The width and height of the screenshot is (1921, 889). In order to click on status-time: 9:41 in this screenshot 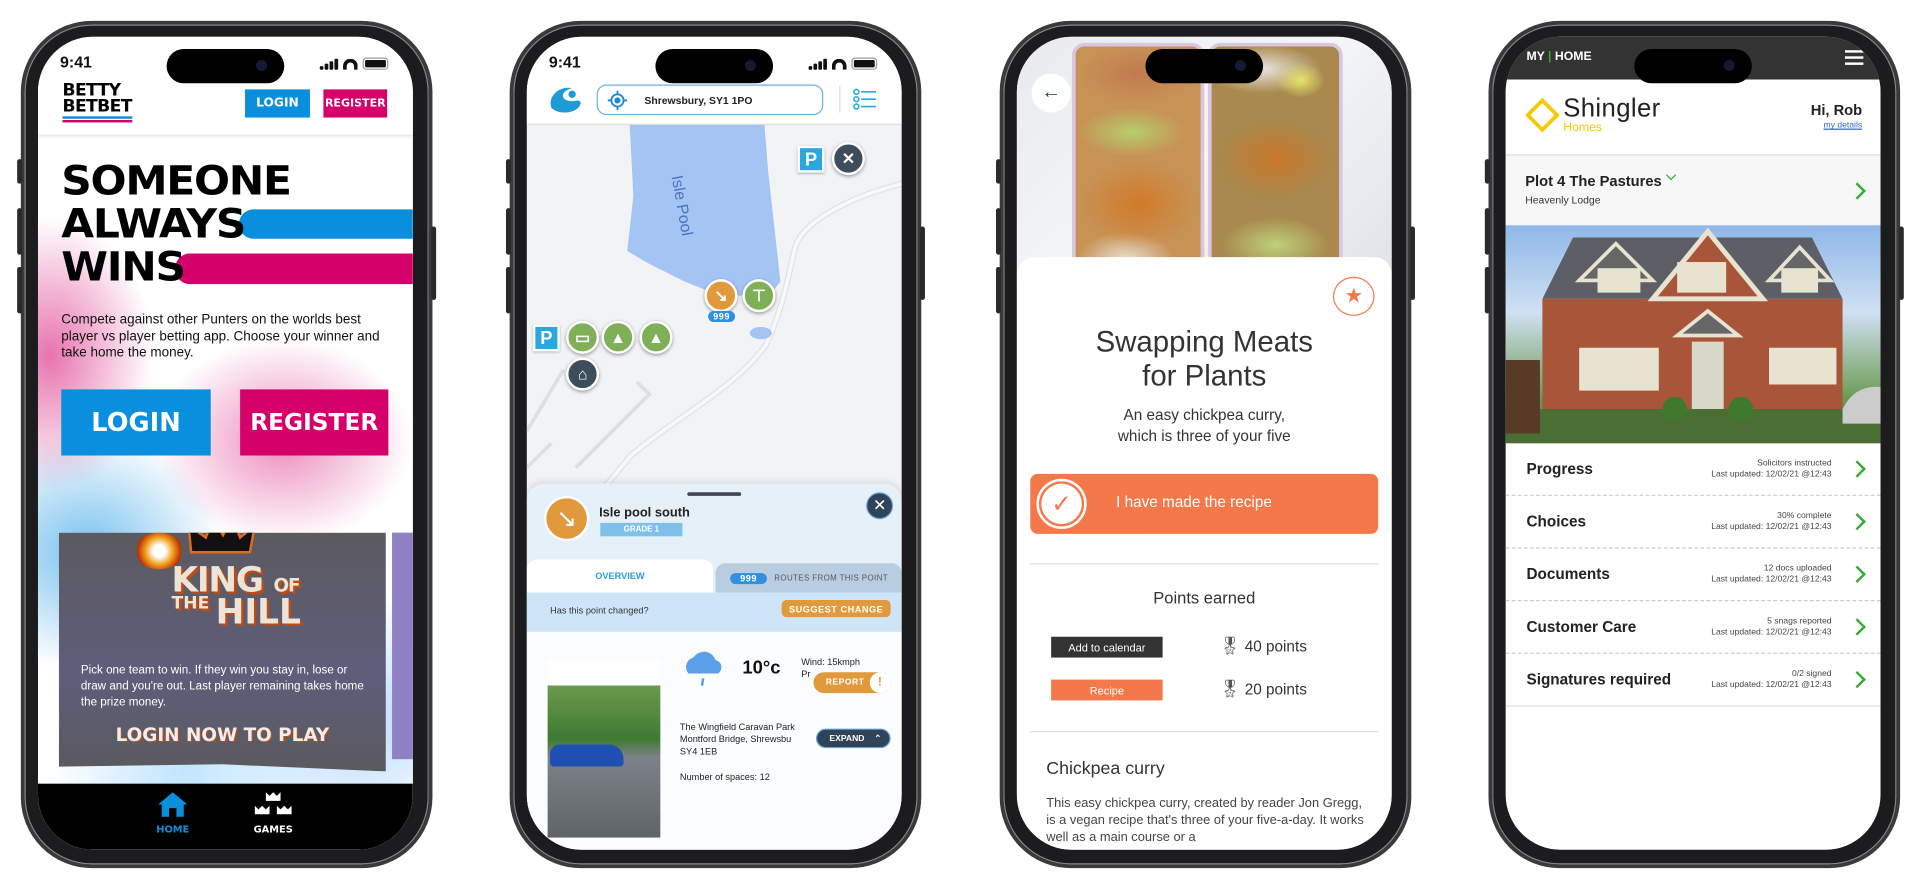, I will do `click(564, 62)`.